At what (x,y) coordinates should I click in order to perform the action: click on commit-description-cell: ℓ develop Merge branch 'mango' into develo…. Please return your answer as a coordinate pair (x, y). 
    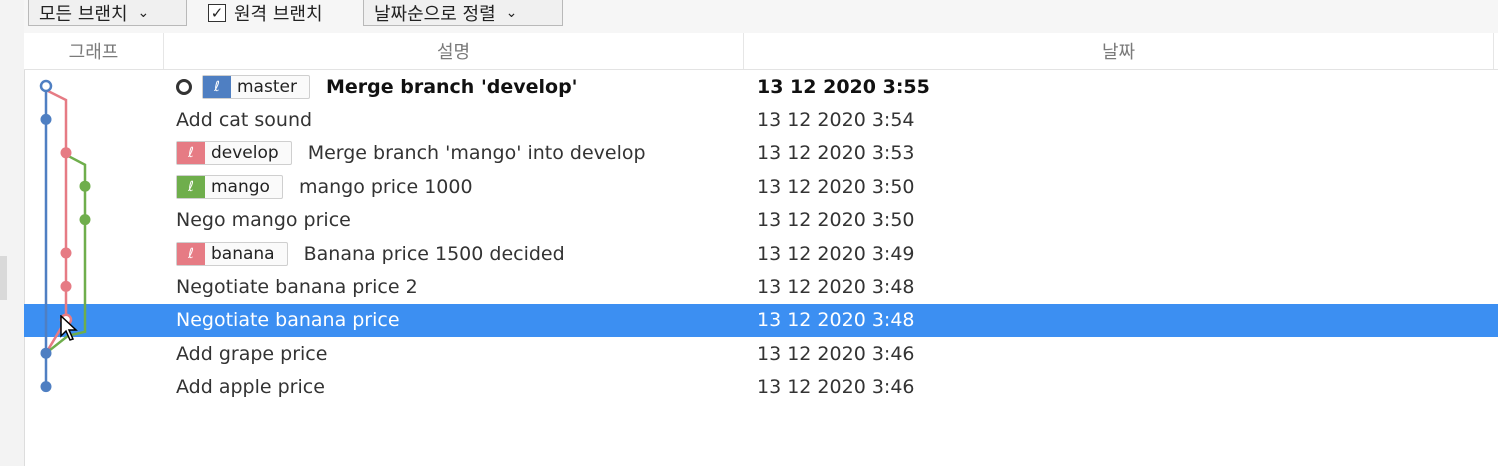
    Looking at the image, I should click on (411, 153).